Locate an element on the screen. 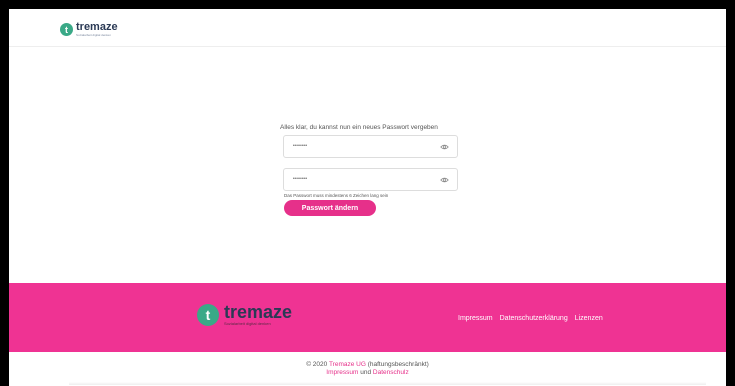  legal-joiner: und is located at coordinates (365, 372).